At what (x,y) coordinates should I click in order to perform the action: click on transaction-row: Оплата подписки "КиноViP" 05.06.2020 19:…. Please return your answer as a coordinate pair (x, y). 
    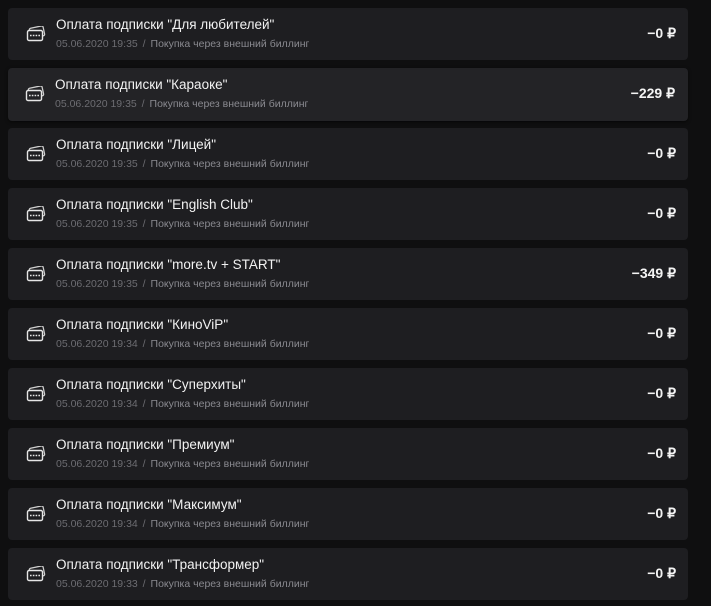
    Looking at the image, I should click on (348, 334).